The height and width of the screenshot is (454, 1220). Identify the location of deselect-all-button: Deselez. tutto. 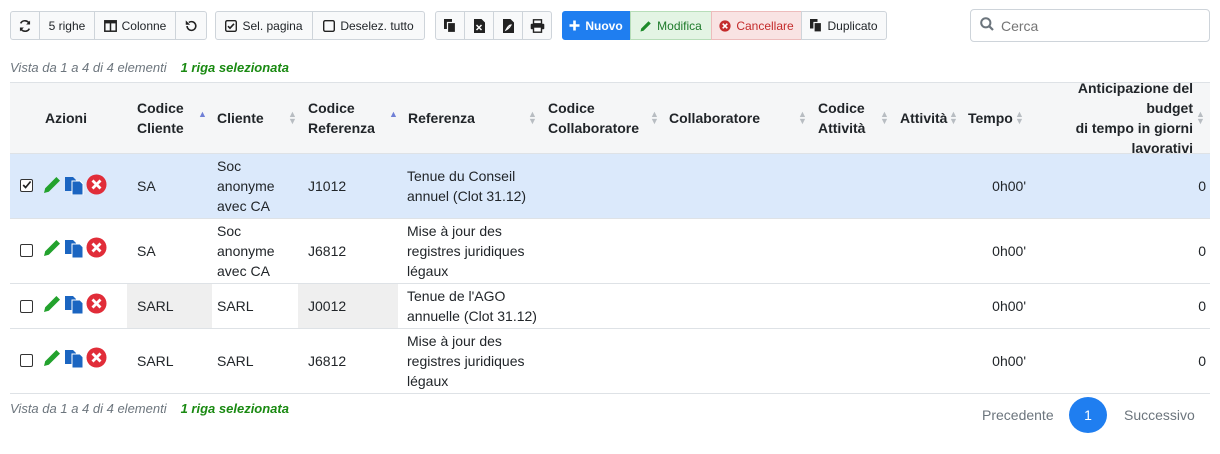
(368, 25).